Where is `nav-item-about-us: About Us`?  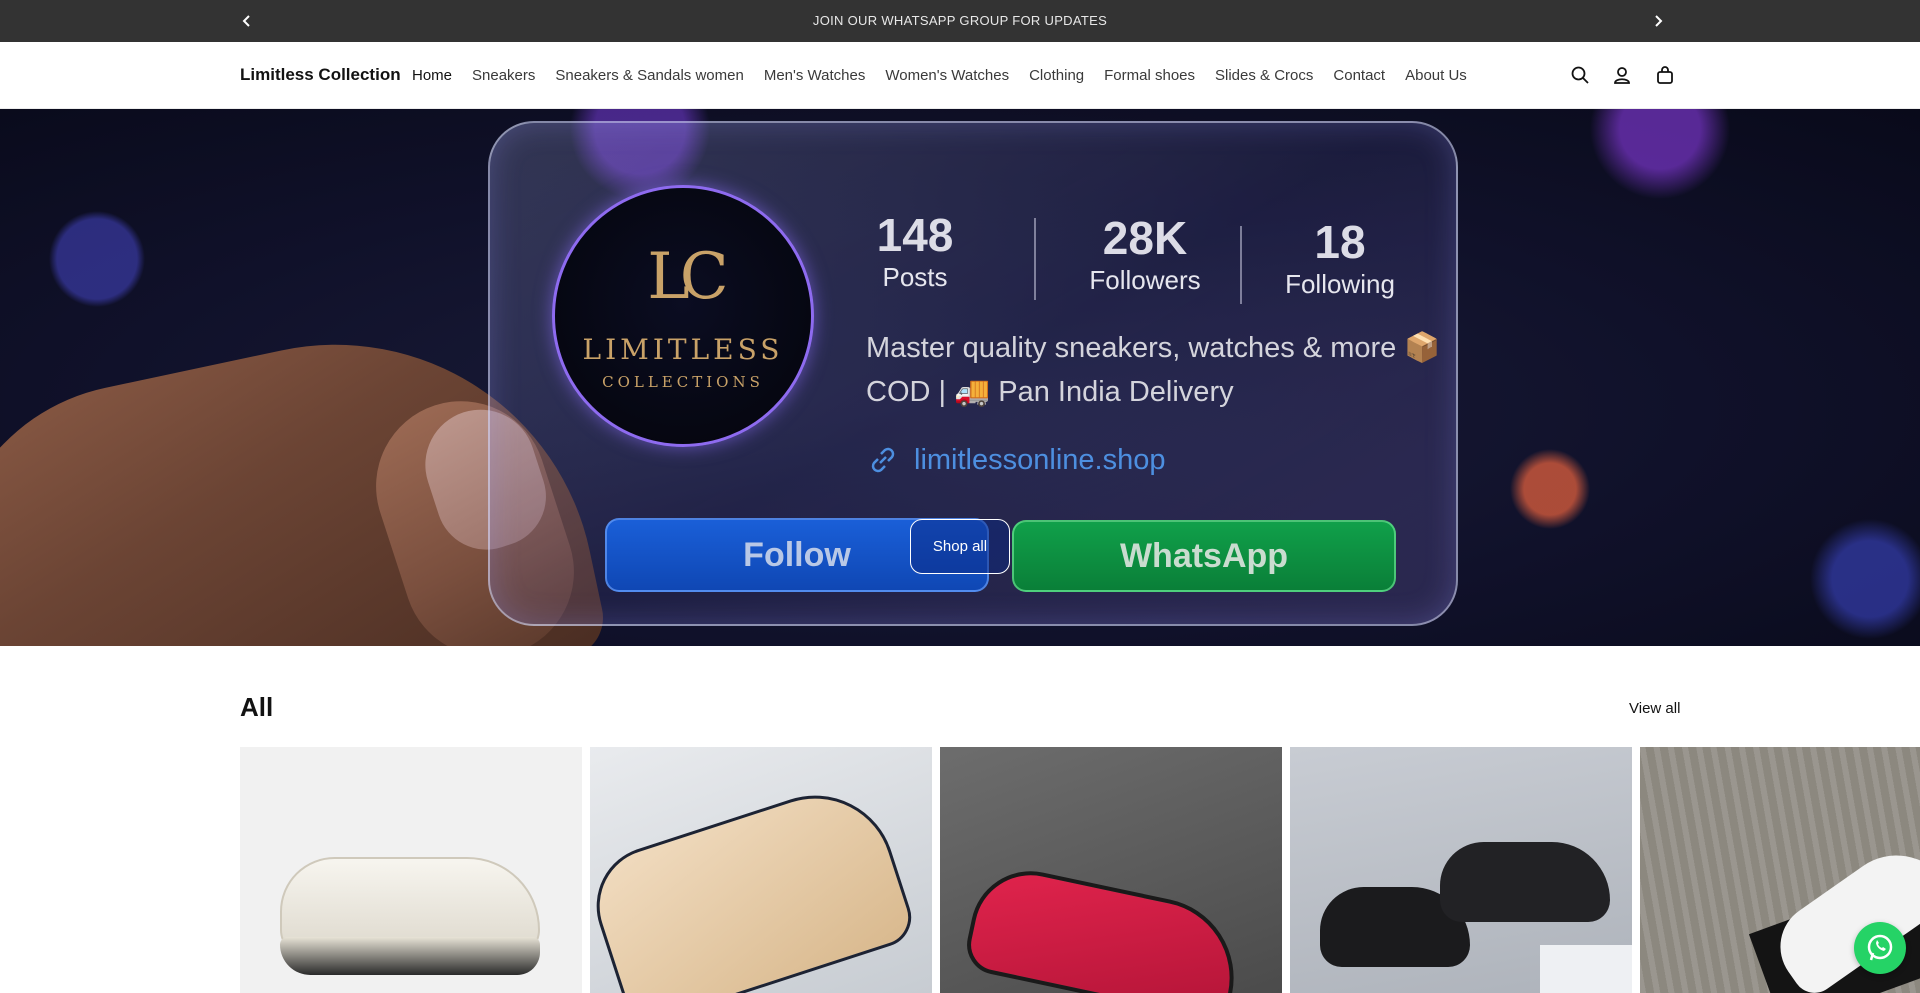
nav-item-about-us: About Us is located at coordinates (1436, 75).